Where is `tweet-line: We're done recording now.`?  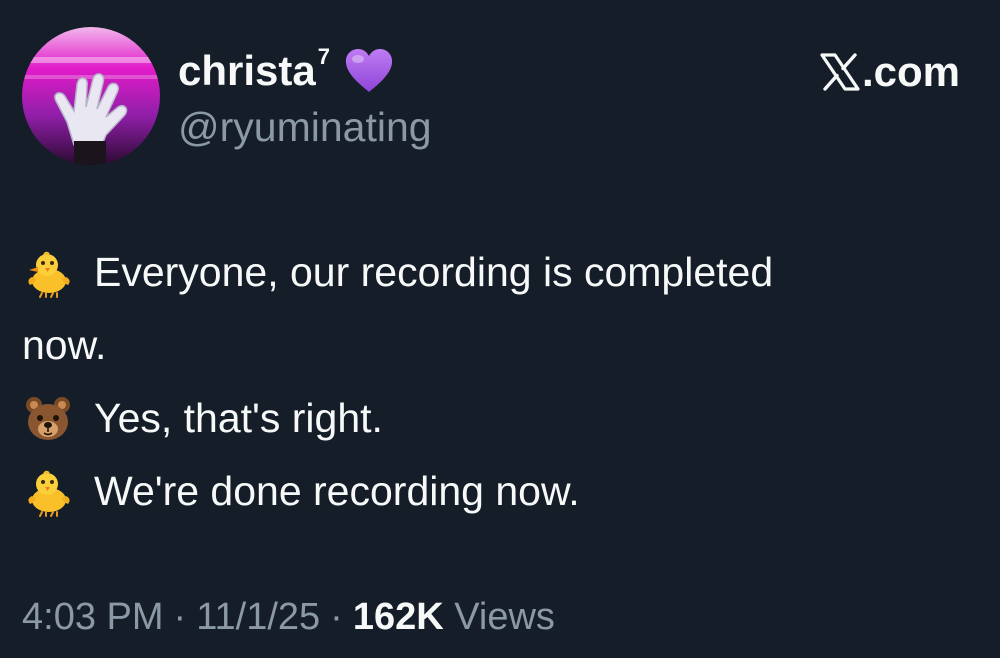
tweet-line: We're done recording now. is located at coordinates (492, 491).